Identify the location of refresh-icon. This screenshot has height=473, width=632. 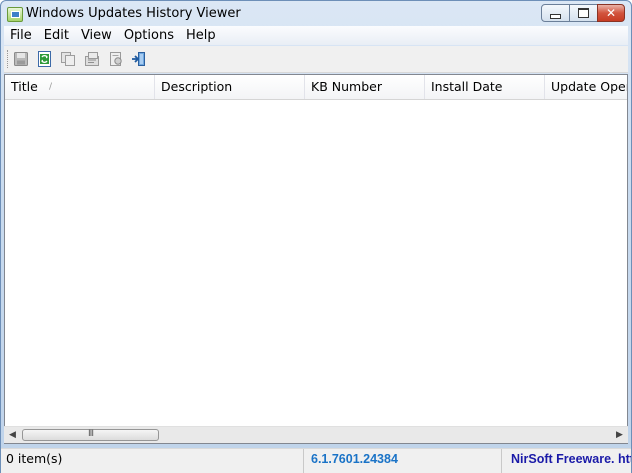
(44, 59).